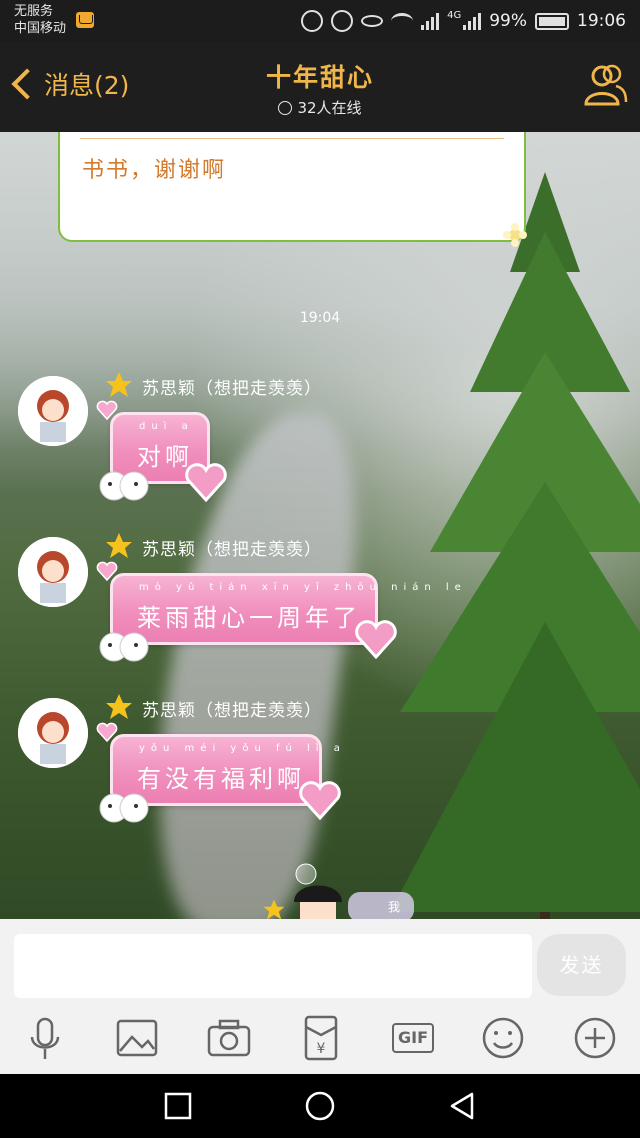 The height and width of the screenshot is (1138, 640). I want to click on group-members-icon, so click(605, 85).